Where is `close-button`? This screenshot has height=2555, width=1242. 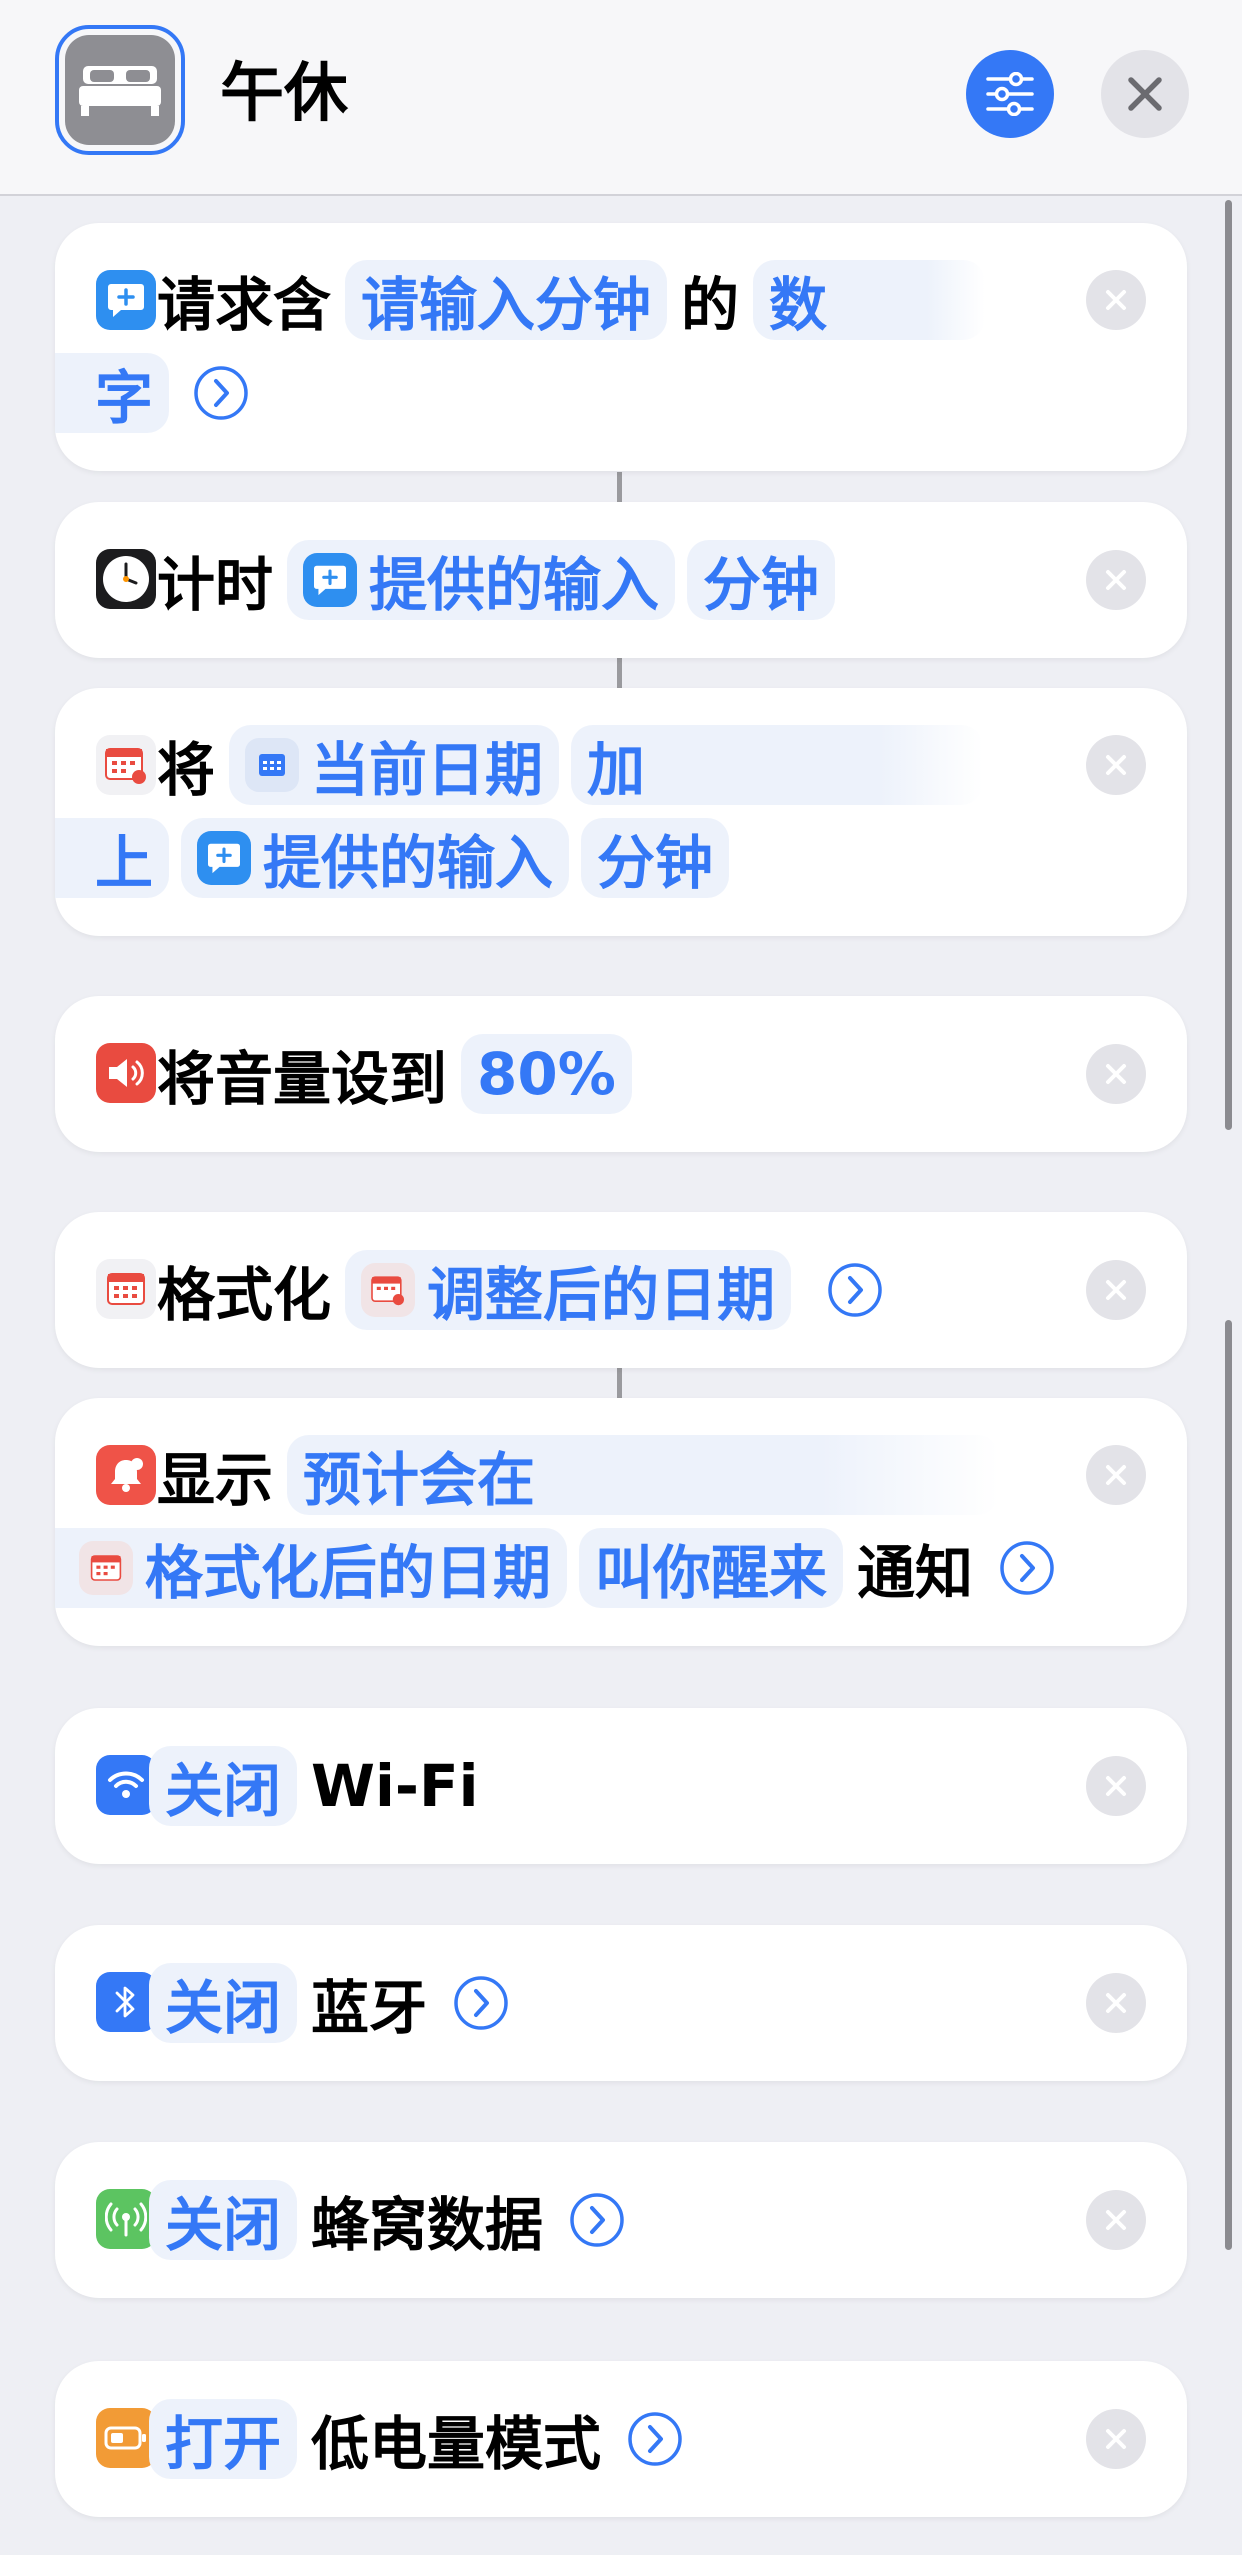 close-button is located at coordinates (1145, 94).